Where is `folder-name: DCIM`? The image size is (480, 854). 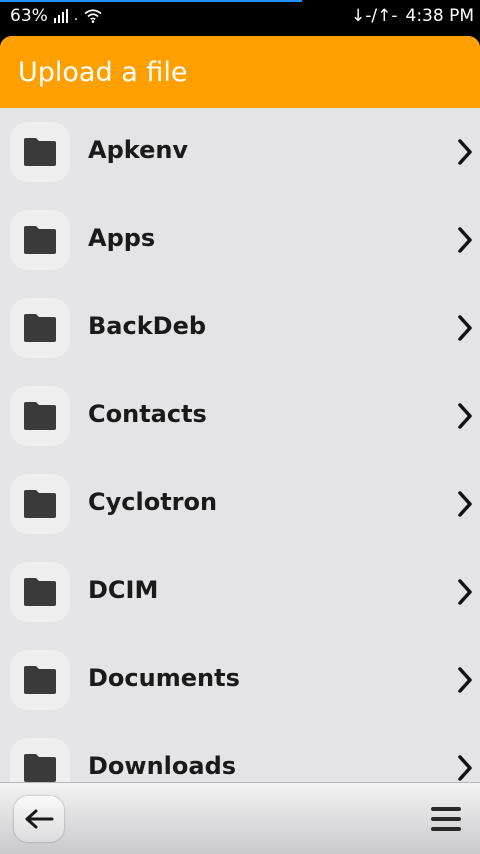 folder-name: DCIM is located at coordinates (123, 590).